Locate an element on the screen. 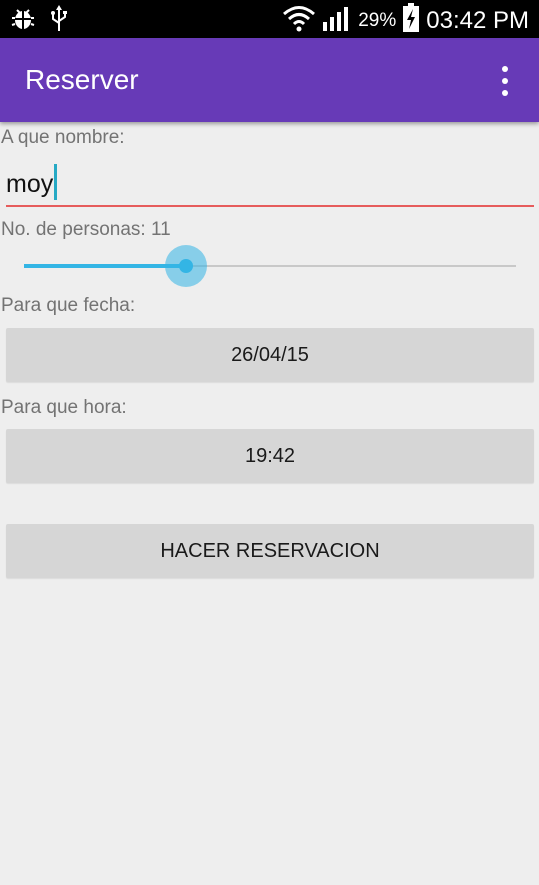 This screenshot has height=885, width=539. text-caret is located at coordinates (56, 182).